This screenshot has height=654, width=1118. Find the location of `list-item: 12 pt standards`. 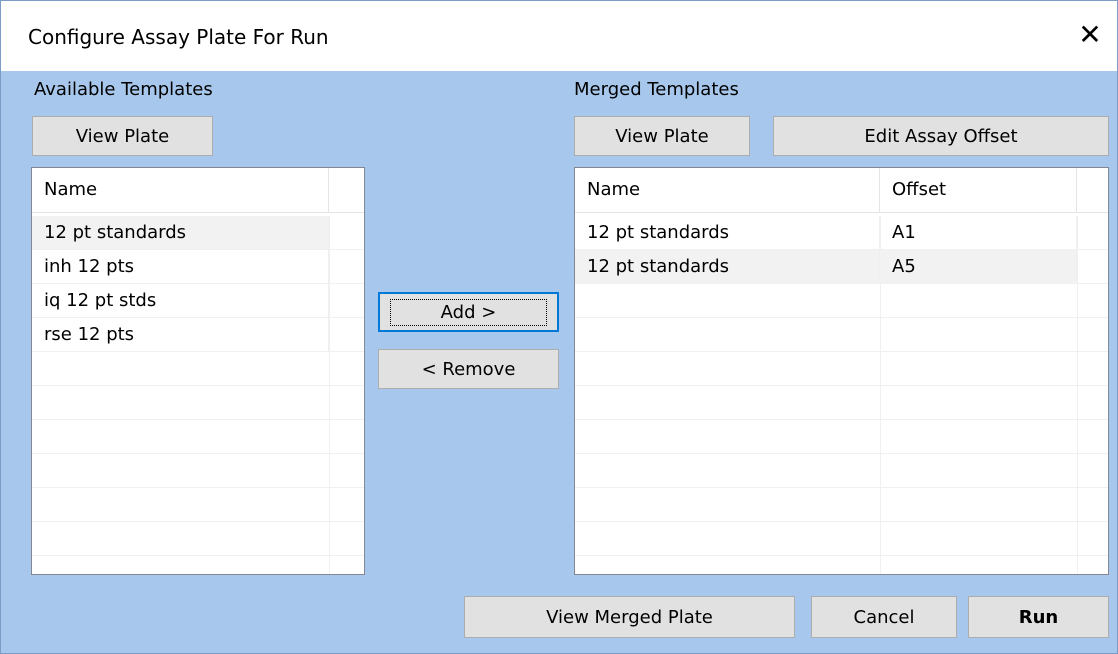

list-item: 12 pt standards is located at coordinates (198, 233).